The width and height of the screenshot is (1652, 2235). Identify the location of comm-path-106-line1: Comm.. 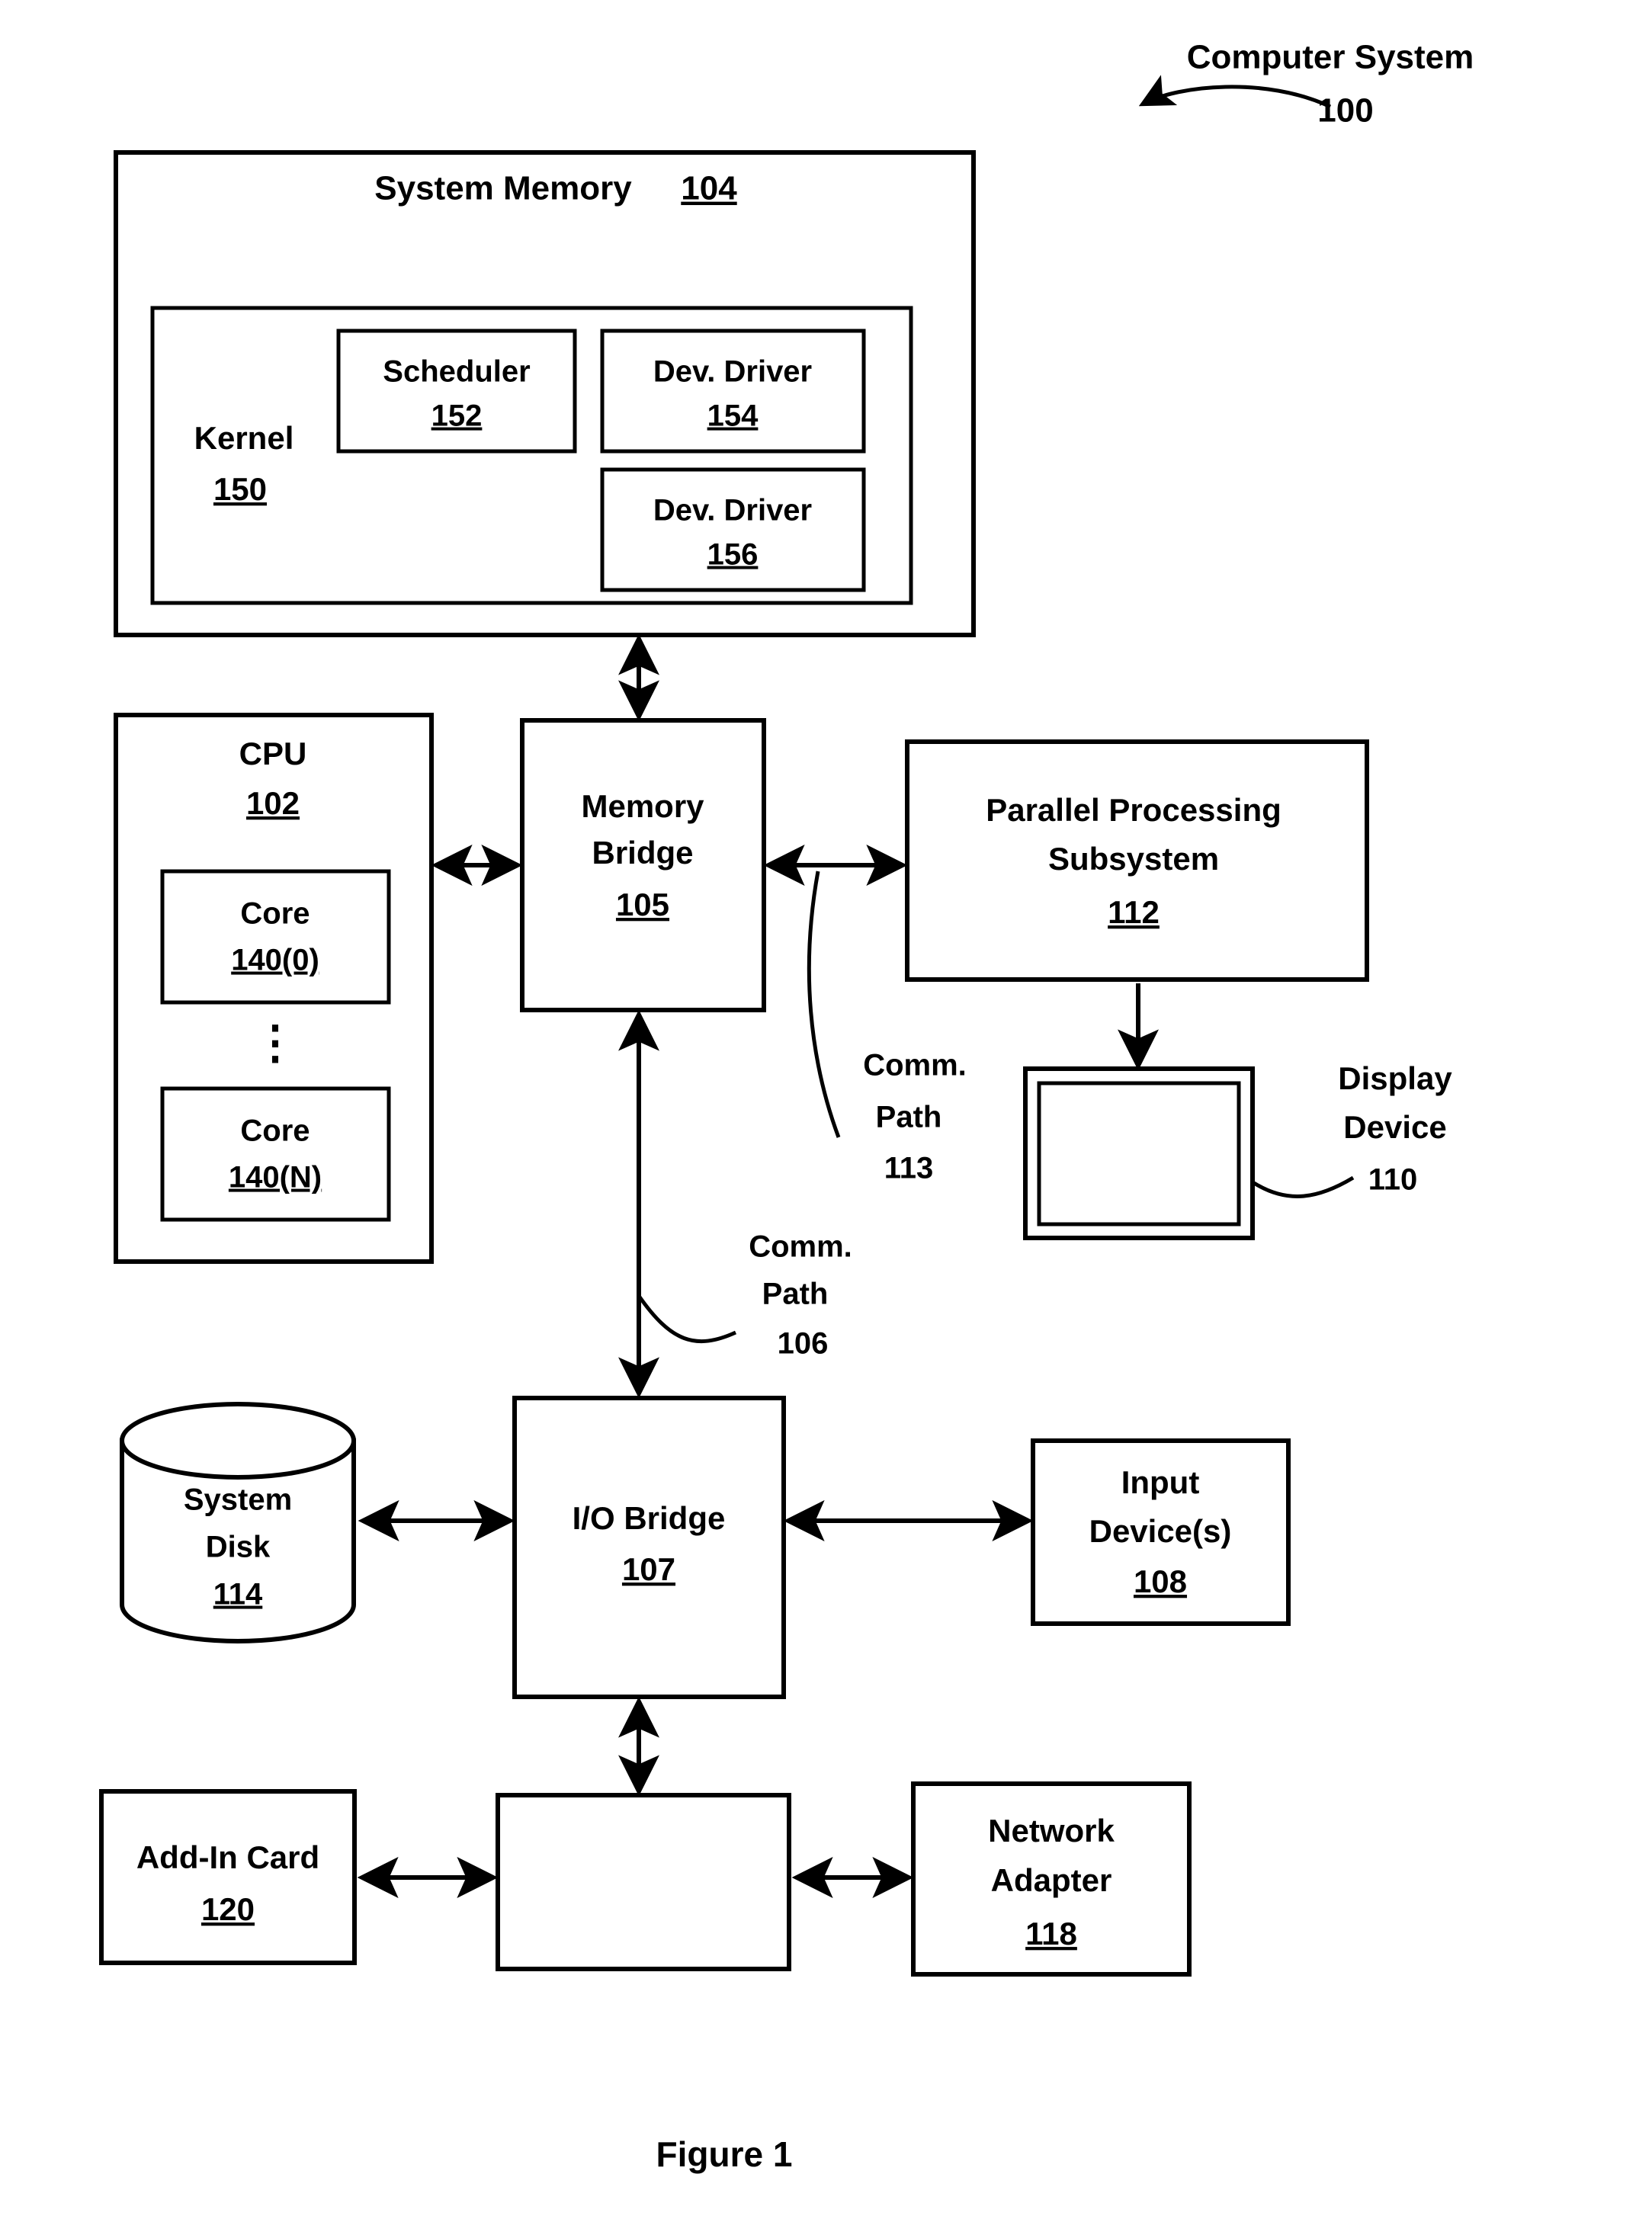
(800, 1247).